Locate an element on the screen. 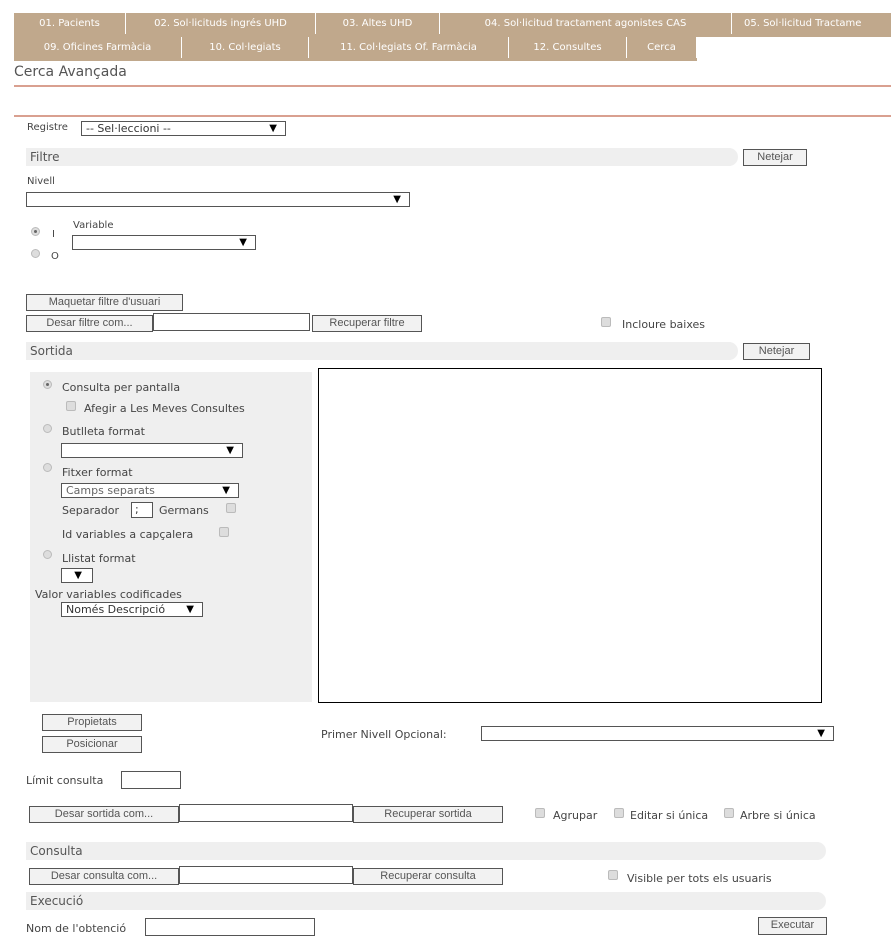 The image size is (891, 949). nomes-select: Només Descripció ▼ is located at coordinates (132, 609).